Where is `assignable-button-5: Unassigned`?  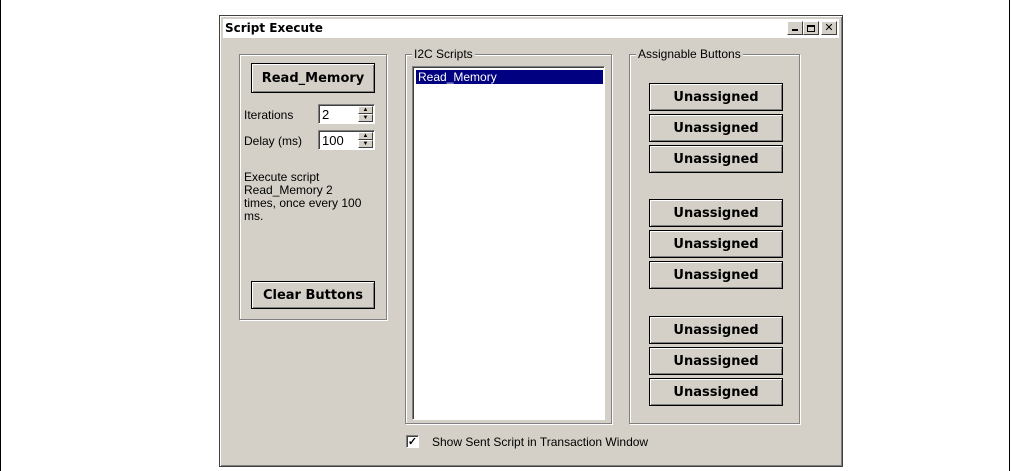 assignable-button-5: Unassigned is located at coordinates (716, 244).